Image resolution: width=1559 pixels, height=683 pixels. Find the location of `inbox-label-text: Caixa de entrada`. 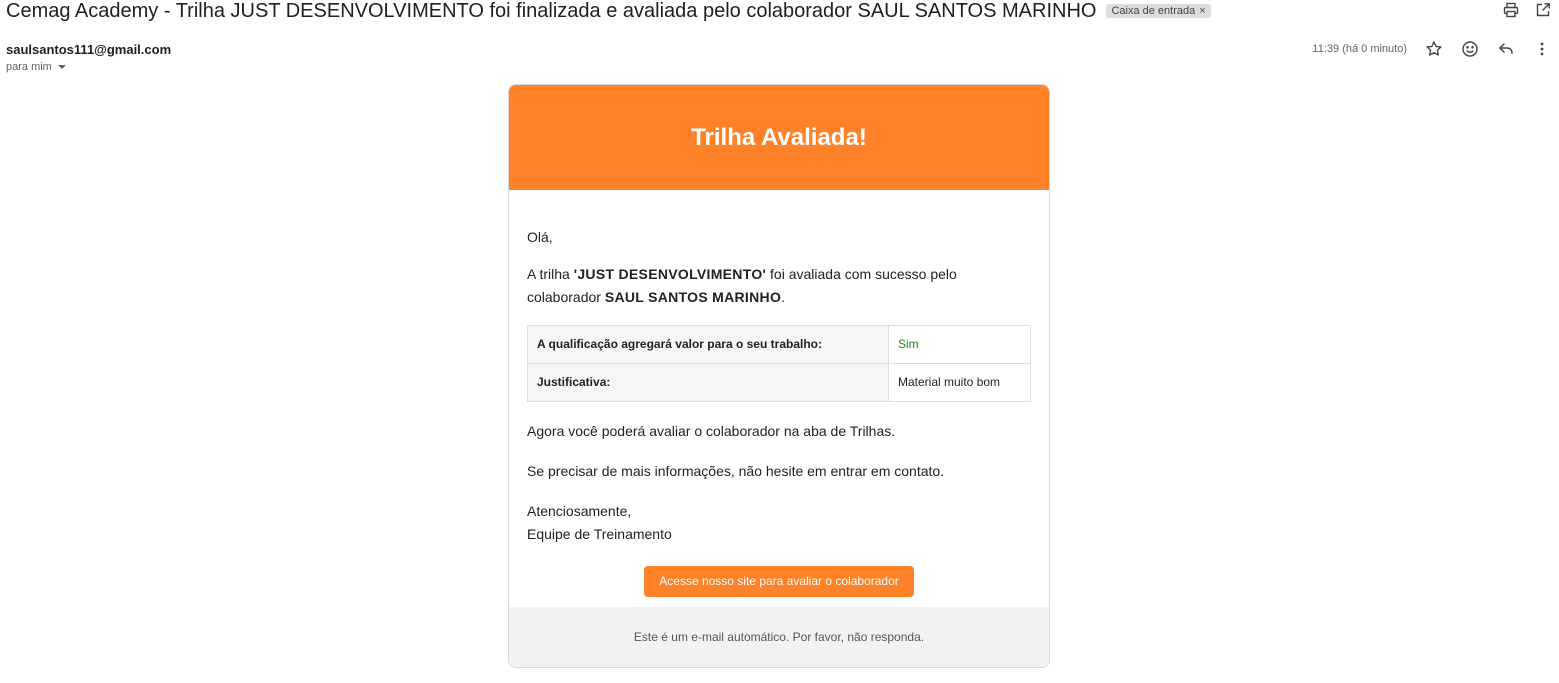

inbox-label-text: Caixa de entrada is located at coordinates (1153, 11).